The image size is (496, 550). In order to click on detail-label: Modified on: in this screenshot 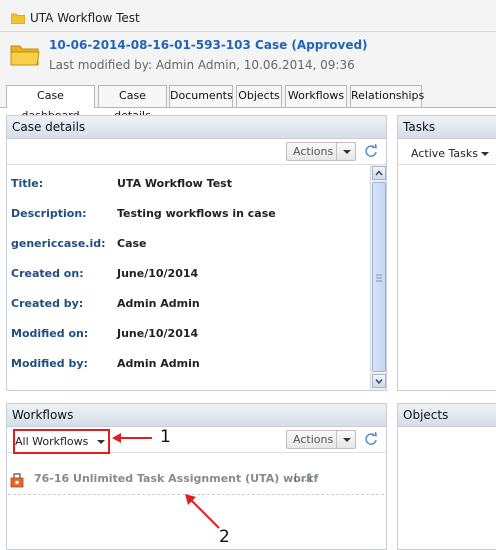, I will do `click(50, 333)`.